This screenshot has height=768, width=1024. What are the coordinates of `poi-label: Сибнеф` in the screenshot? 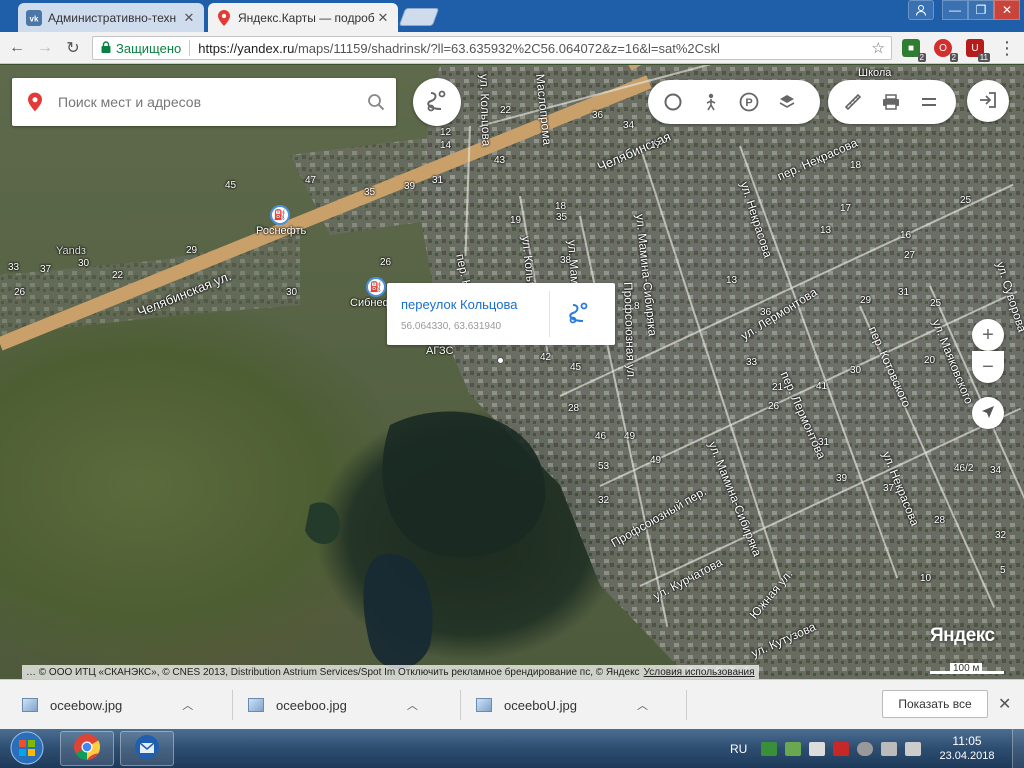 It's located at (371, 303).